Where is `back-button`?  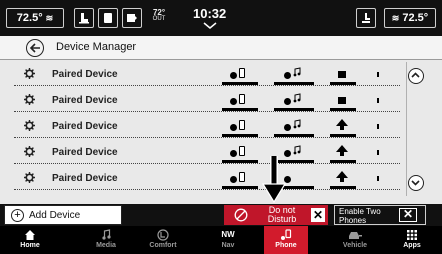
back-button is located at coordinates (35, 48).